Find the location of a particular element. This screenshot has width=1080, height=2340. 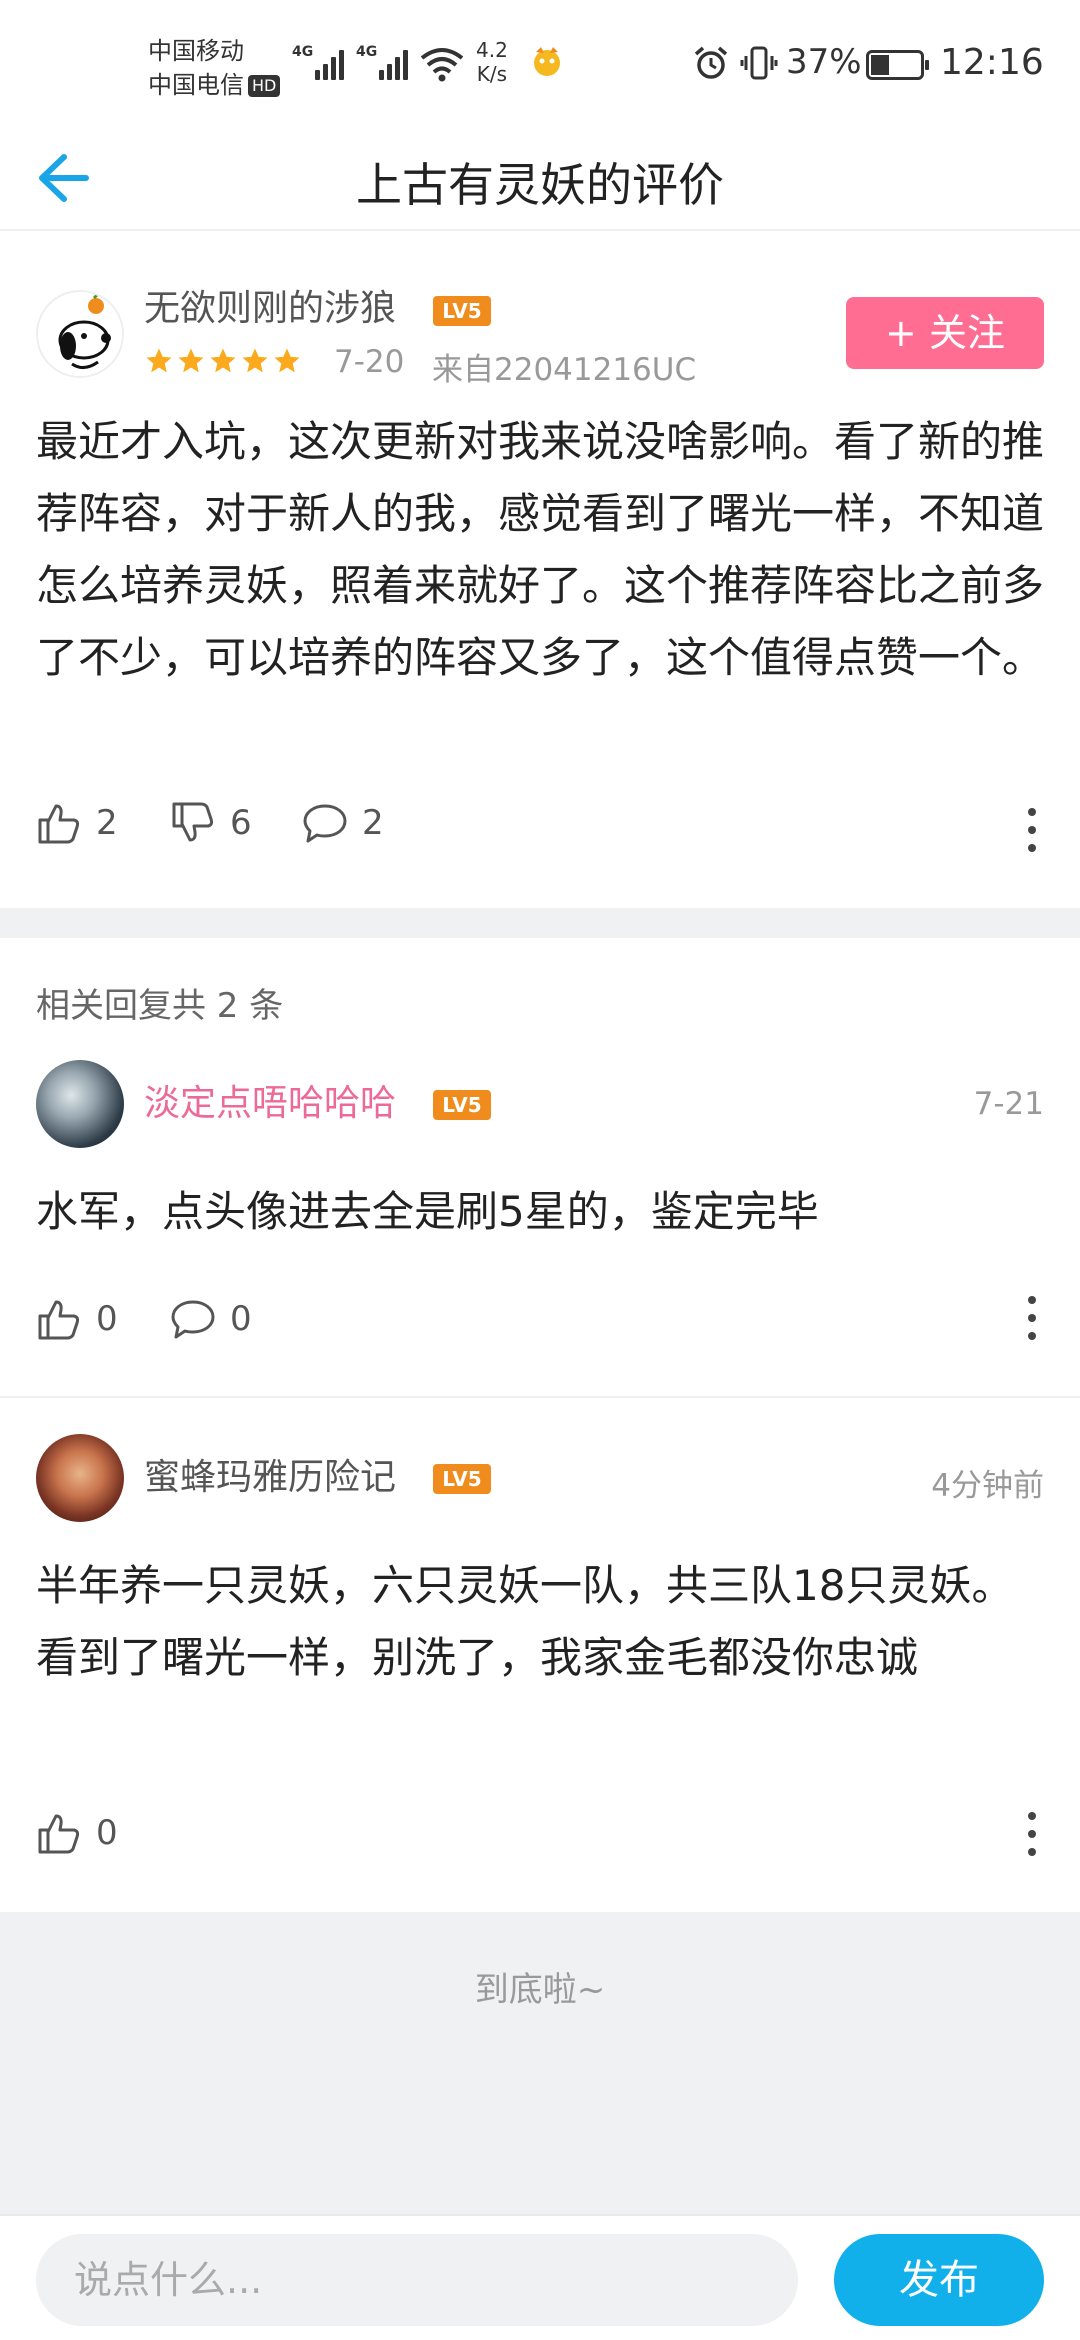

like-count: 2 is located at coordinates (107, 823).